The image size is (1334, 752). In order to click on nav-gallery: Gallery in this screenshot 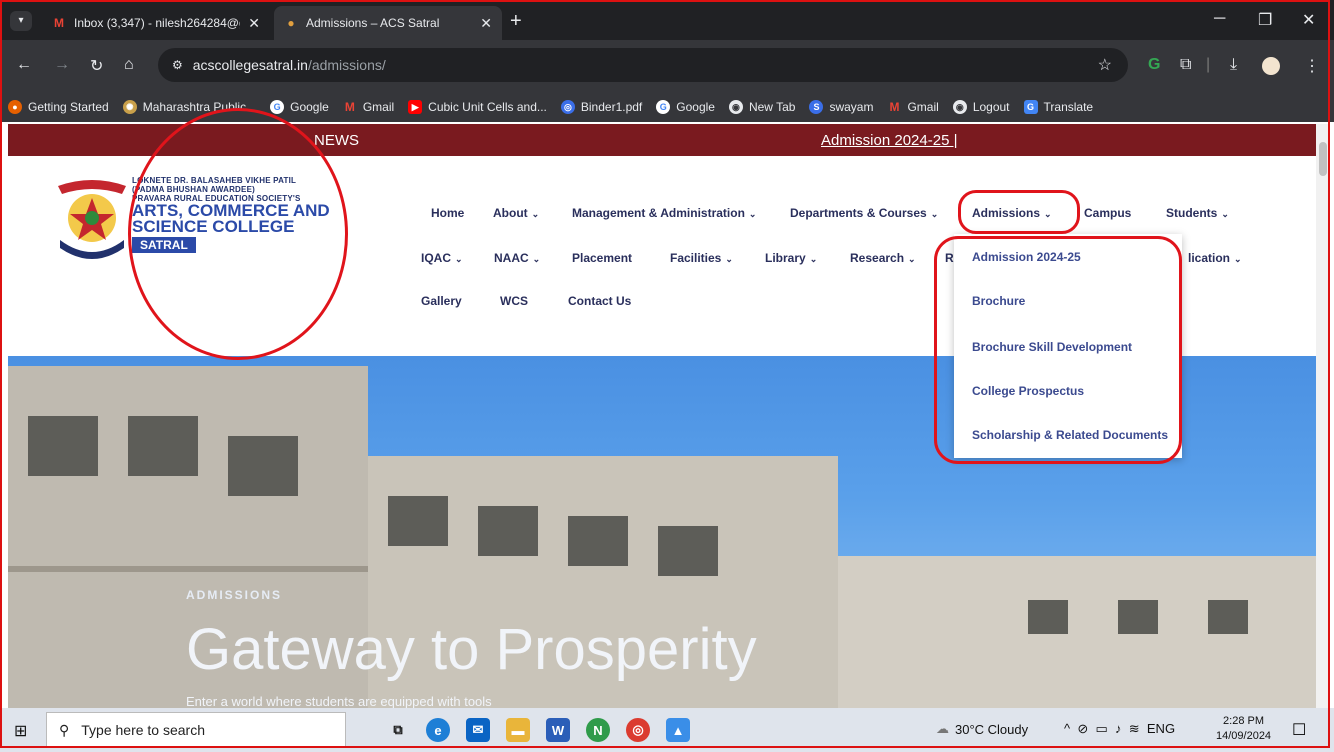, I will do `click(441, 301)`.